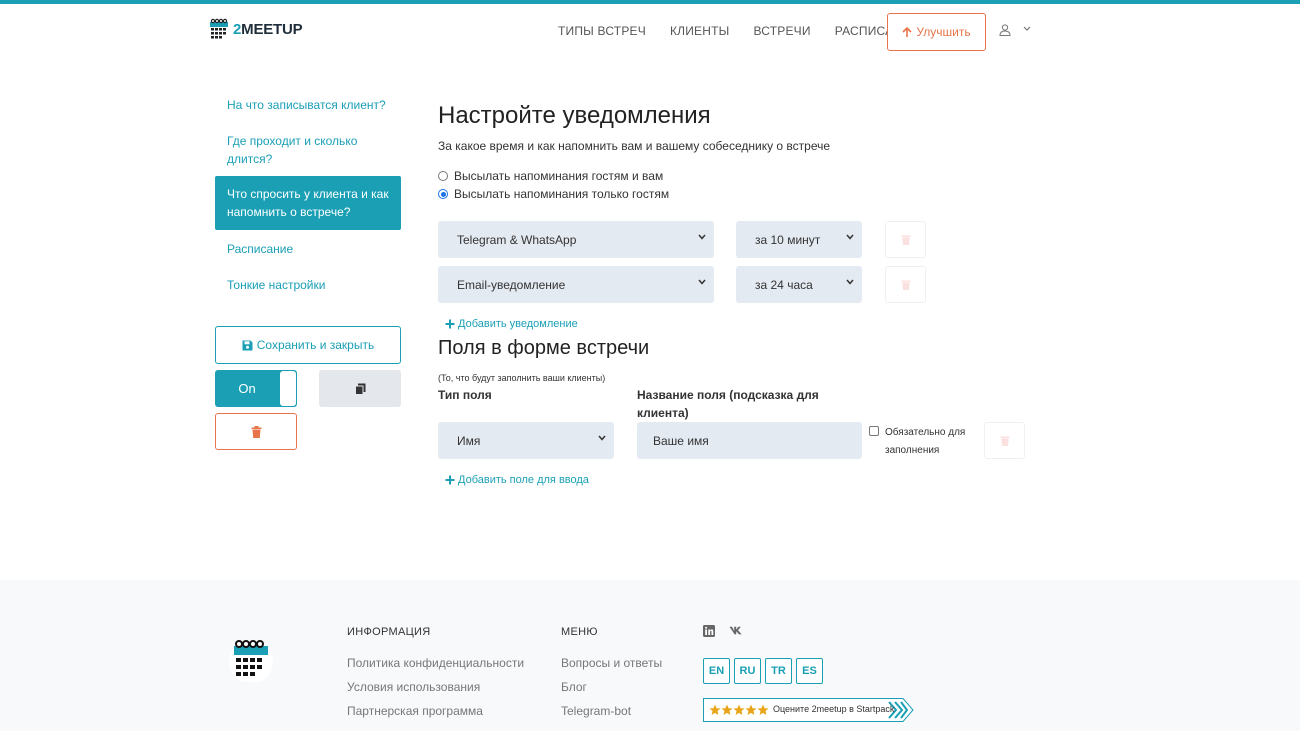  Describe the element at coordinates (611, 663) in the screenshot. I see `footer-link-faq: Вопросы и ответы` at that location.